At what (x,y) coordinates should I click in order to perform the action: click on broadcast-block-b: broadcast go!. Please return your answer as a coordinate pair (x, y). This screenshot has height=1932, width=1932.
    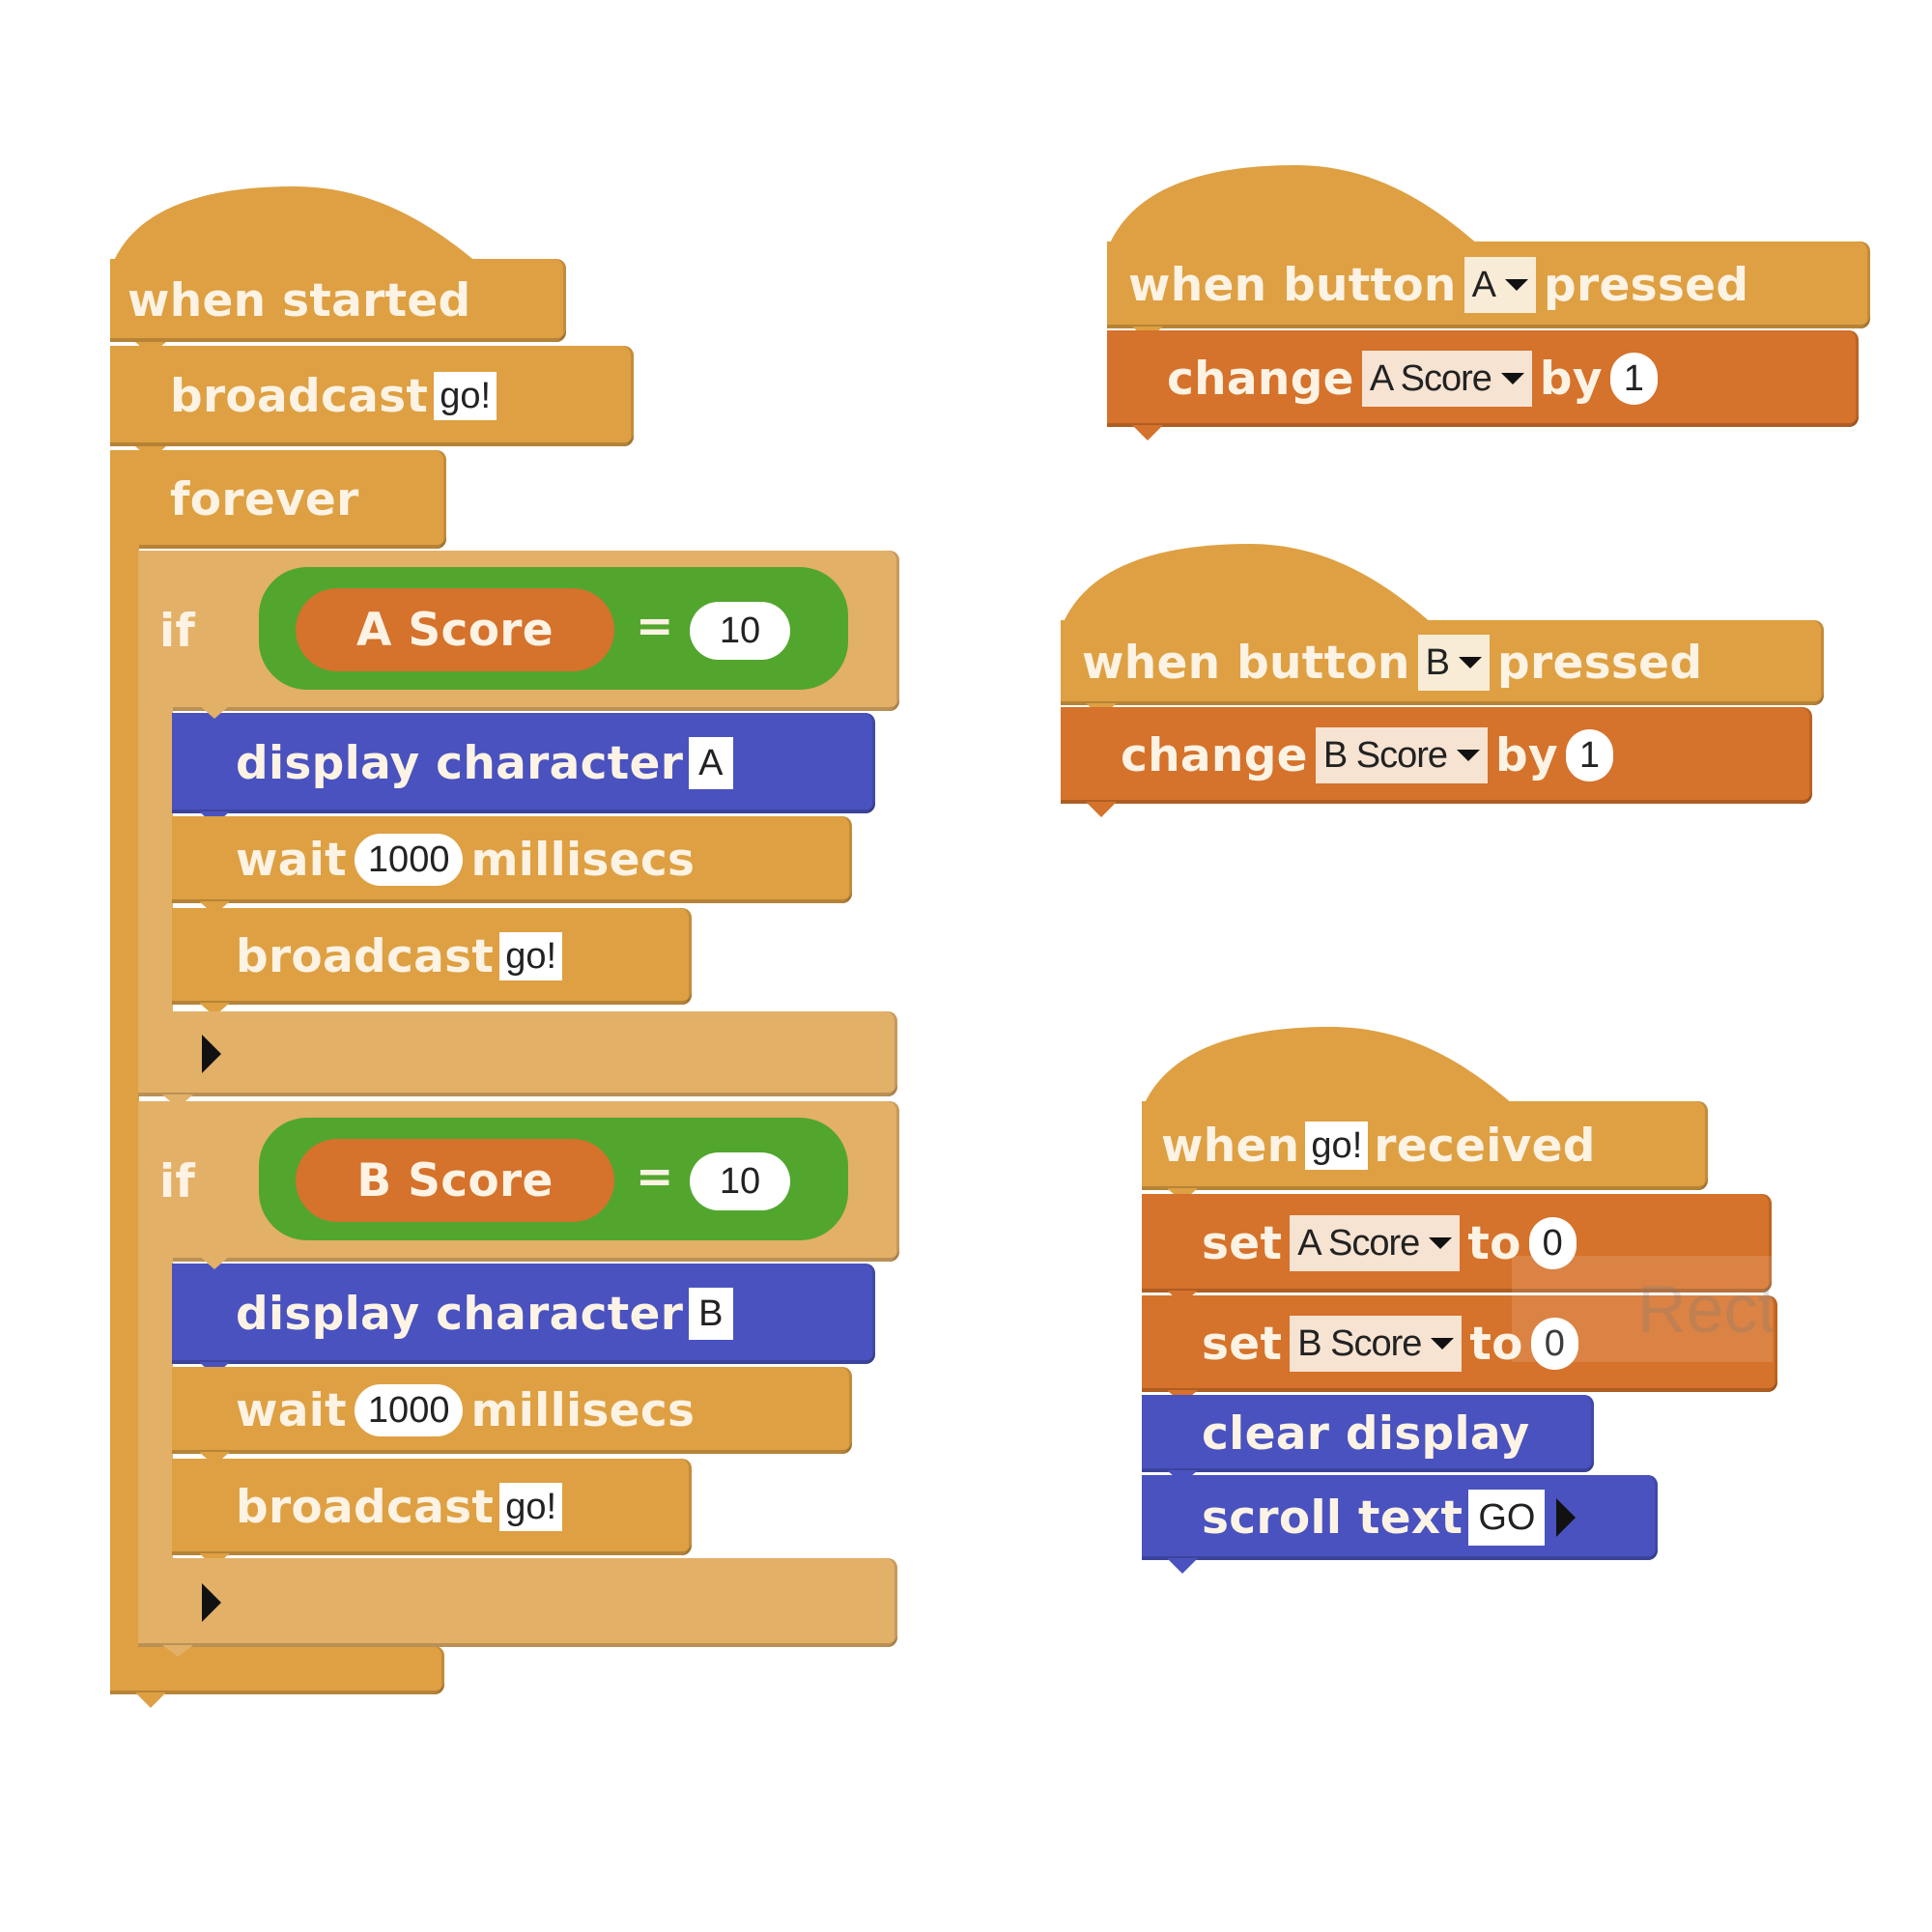
    Looking at the image, I should click on (432, 1507).